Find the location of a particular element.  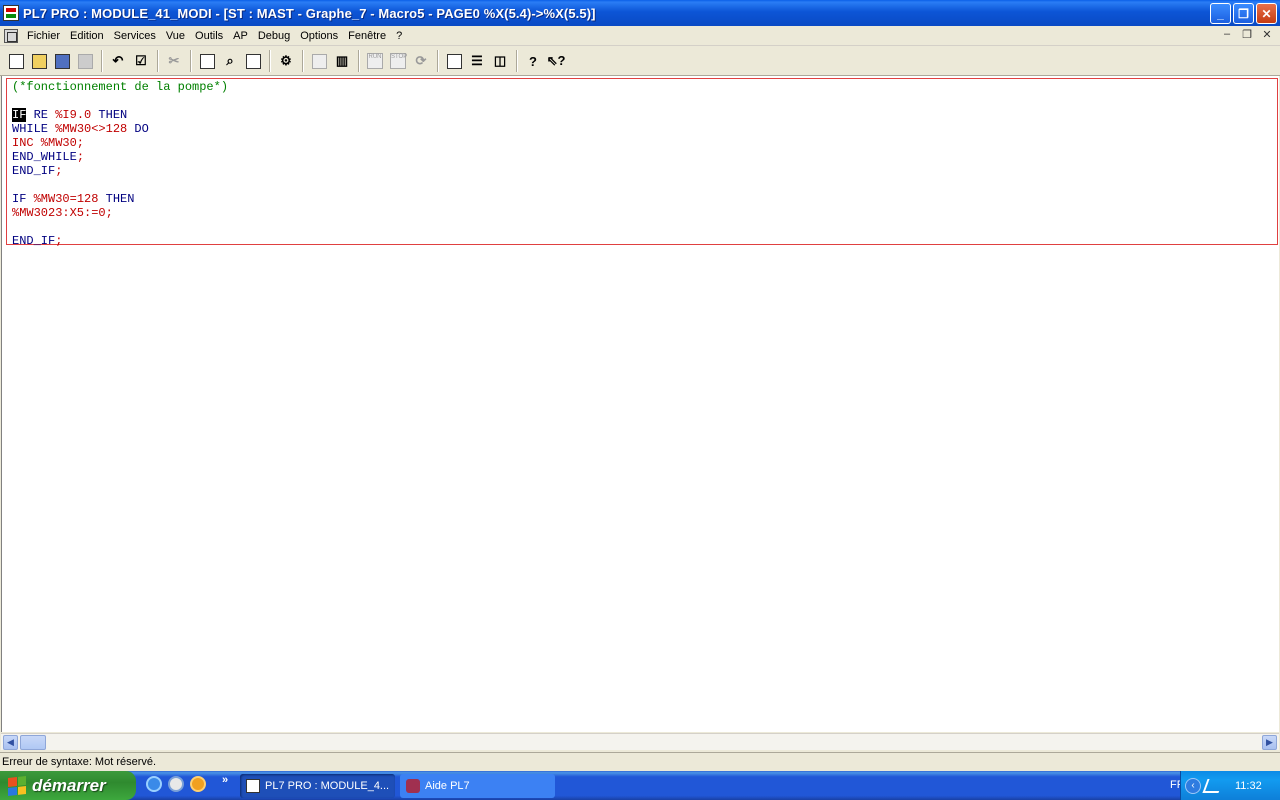

tray-expand-icon: ‹ is located at coordinates (1193, 785).